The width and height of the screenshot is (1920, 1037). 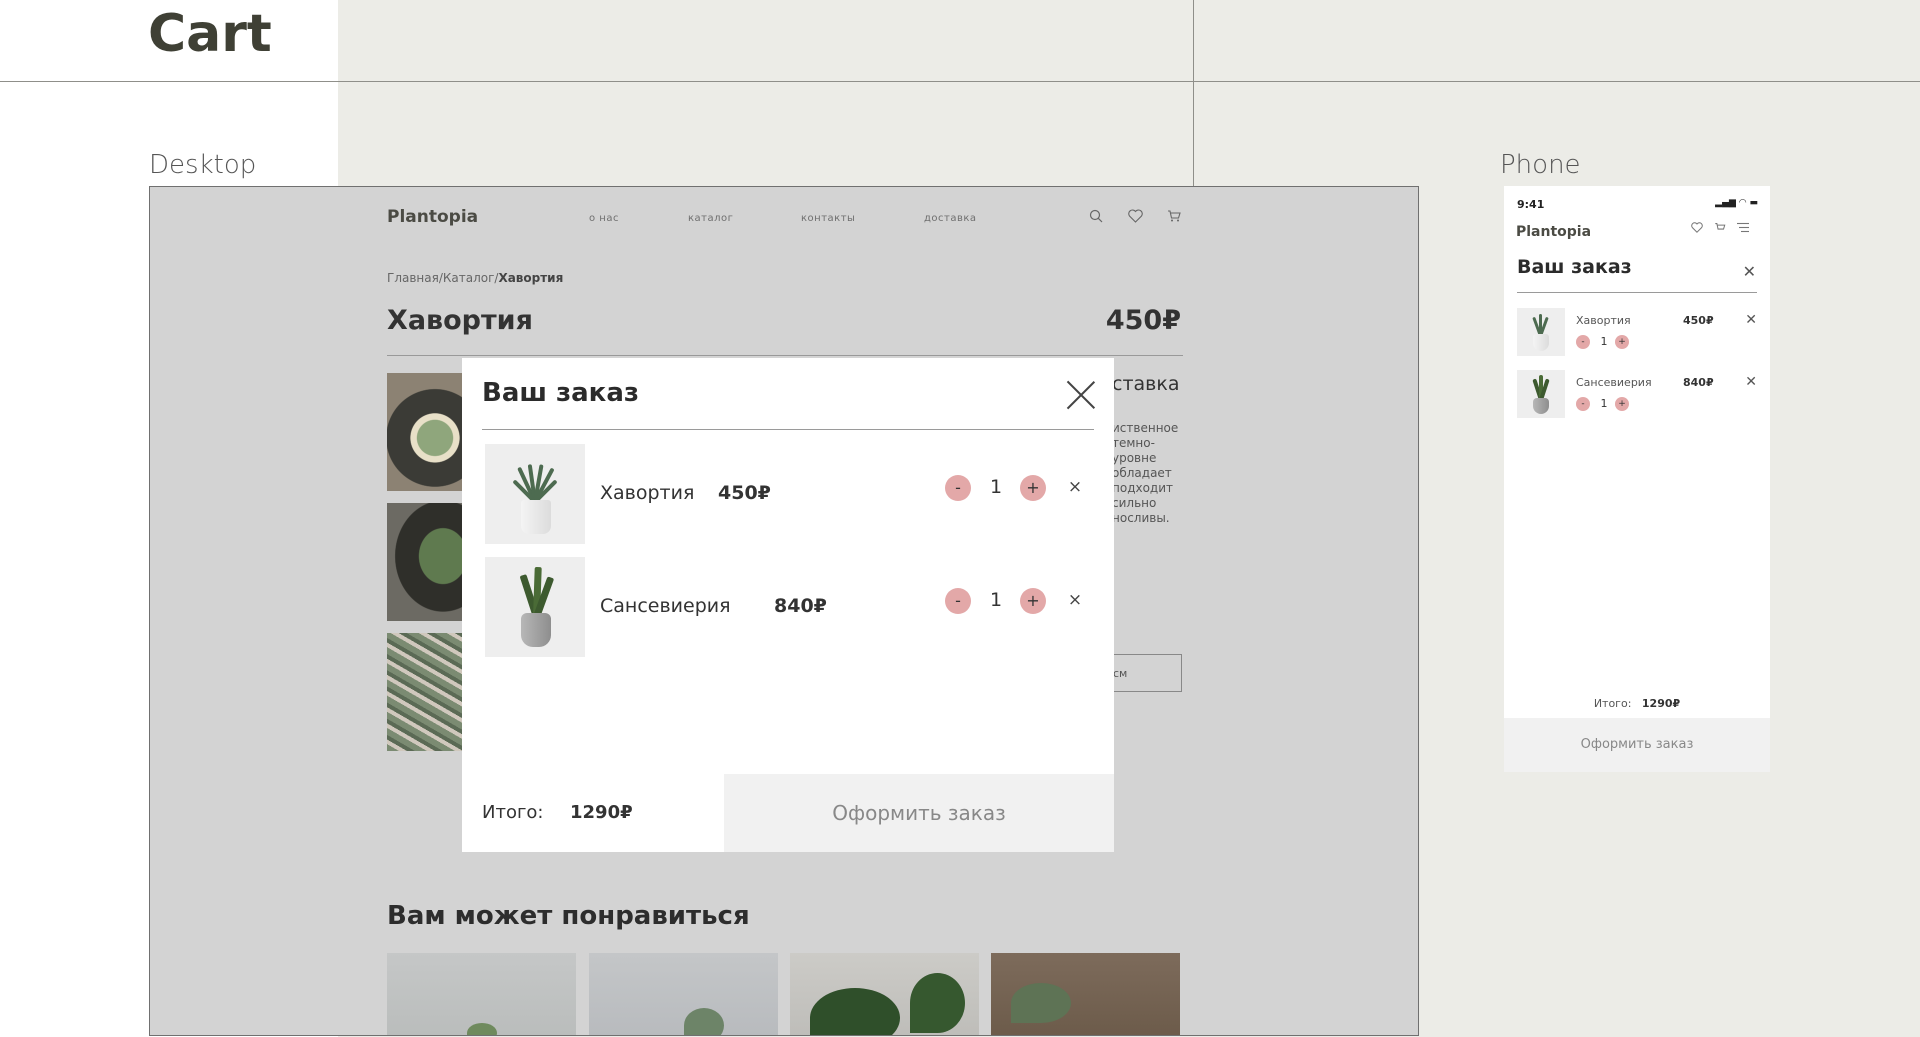 What do you see at coordinates (1133, 443) in the screenshot?
I see `description-line: темно-` at bounding box center [1133, 443].